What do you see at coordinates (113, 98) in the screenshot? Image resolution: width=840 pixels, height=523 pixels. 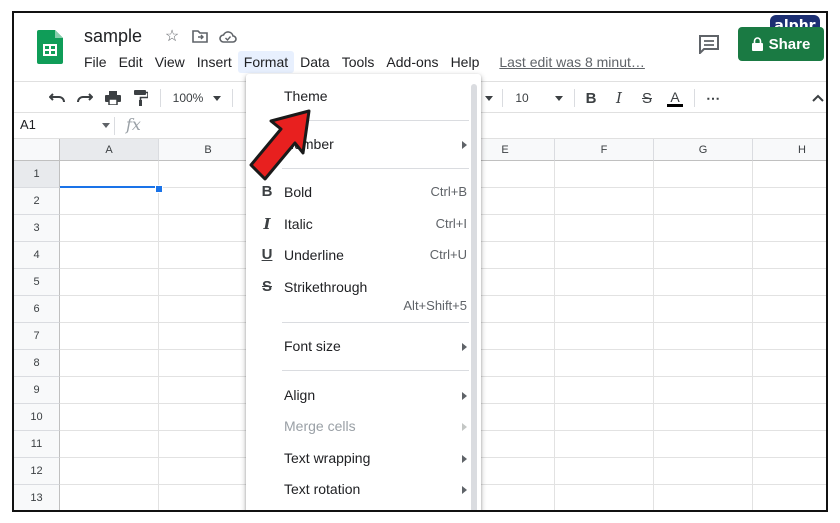 I see `print-icon` at bounding box center [113, 98].